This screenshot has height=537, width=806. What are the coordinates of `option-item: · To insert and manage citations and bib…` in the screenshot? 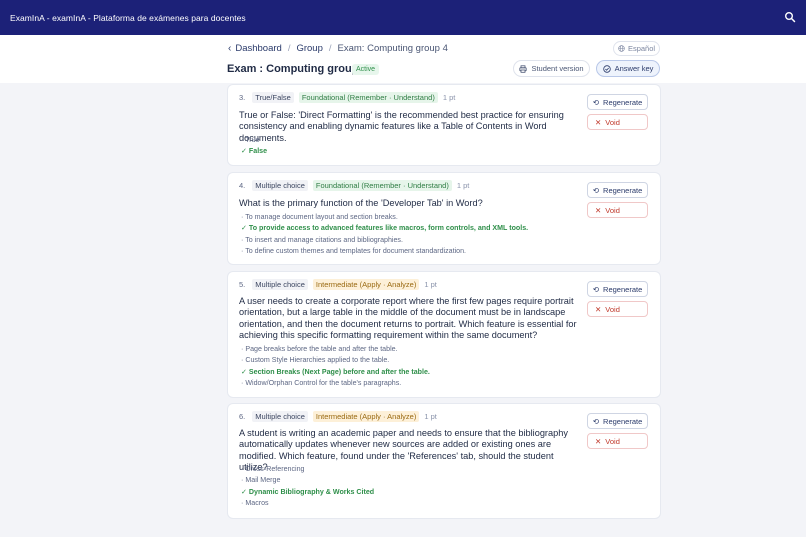 It's located at (322, 239).